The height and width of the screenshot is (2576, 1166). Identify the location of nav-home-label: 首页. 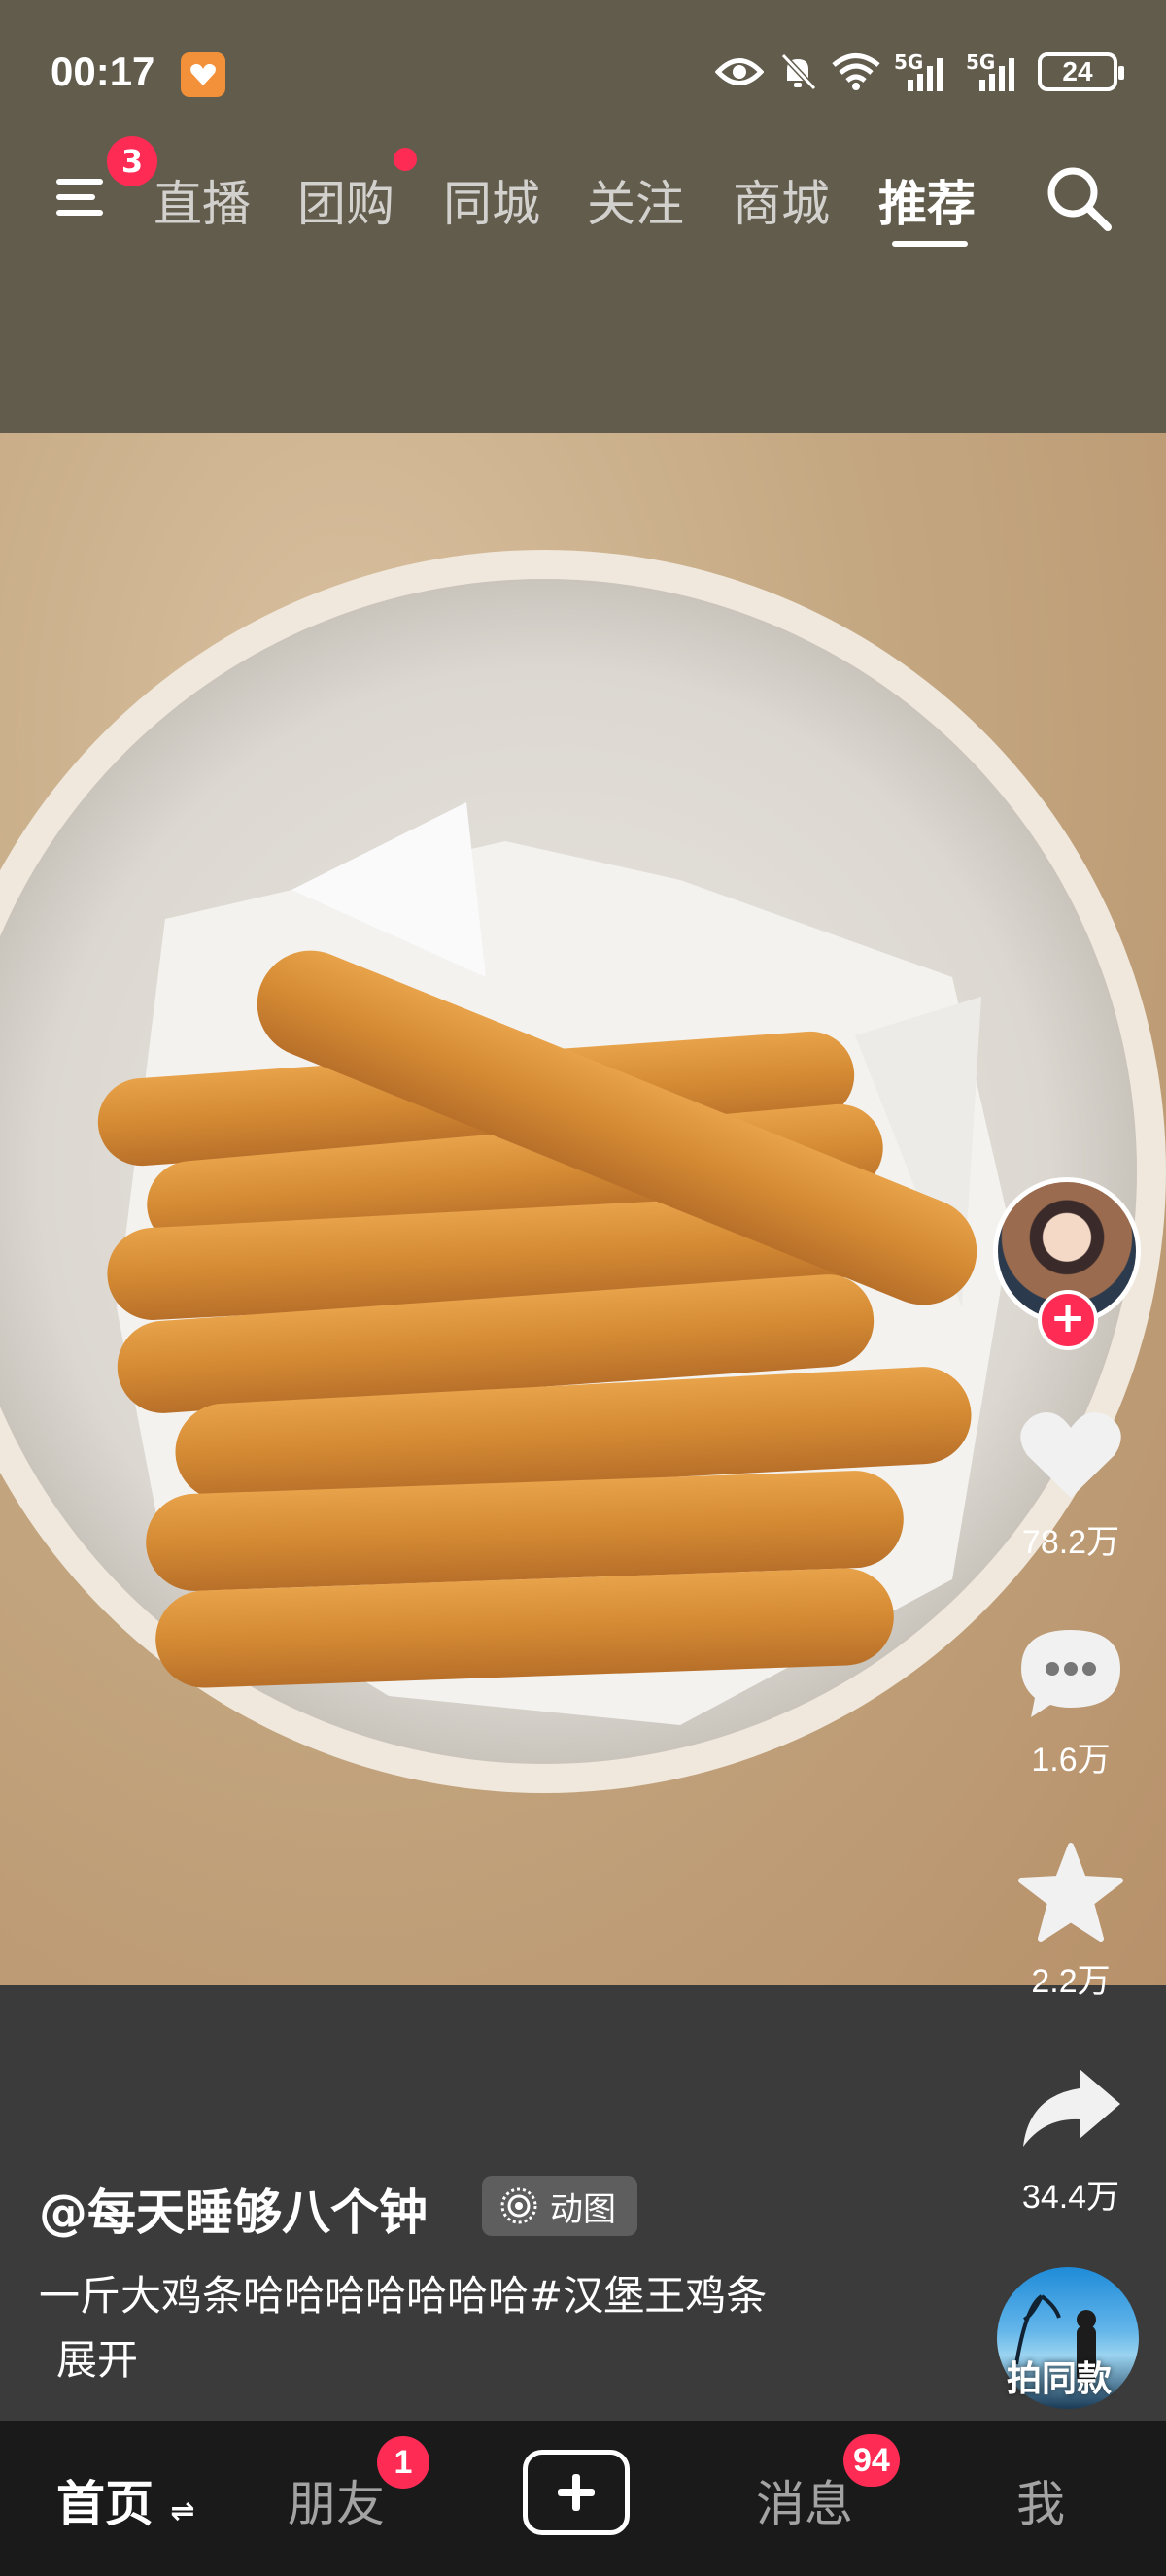
(105, 2504).